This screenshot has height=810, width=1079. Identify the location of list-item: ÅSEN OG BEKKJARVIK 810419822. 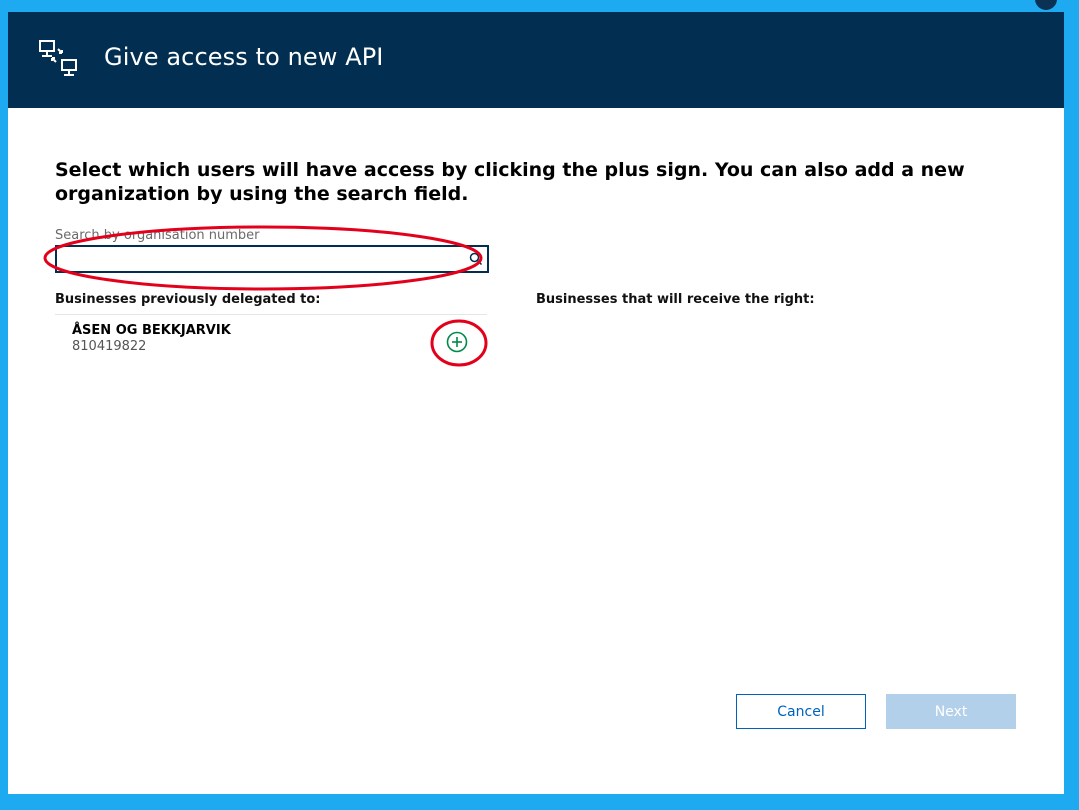
(271, 341).